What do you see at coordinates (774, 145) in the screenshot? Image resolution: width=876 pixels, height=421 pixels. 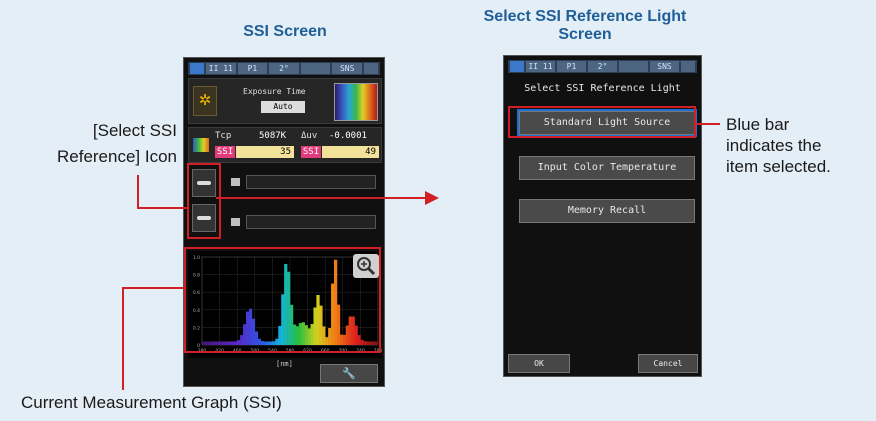 I see `blue-bar-callout-line2: indicates the` at bounding box center [774, 145].